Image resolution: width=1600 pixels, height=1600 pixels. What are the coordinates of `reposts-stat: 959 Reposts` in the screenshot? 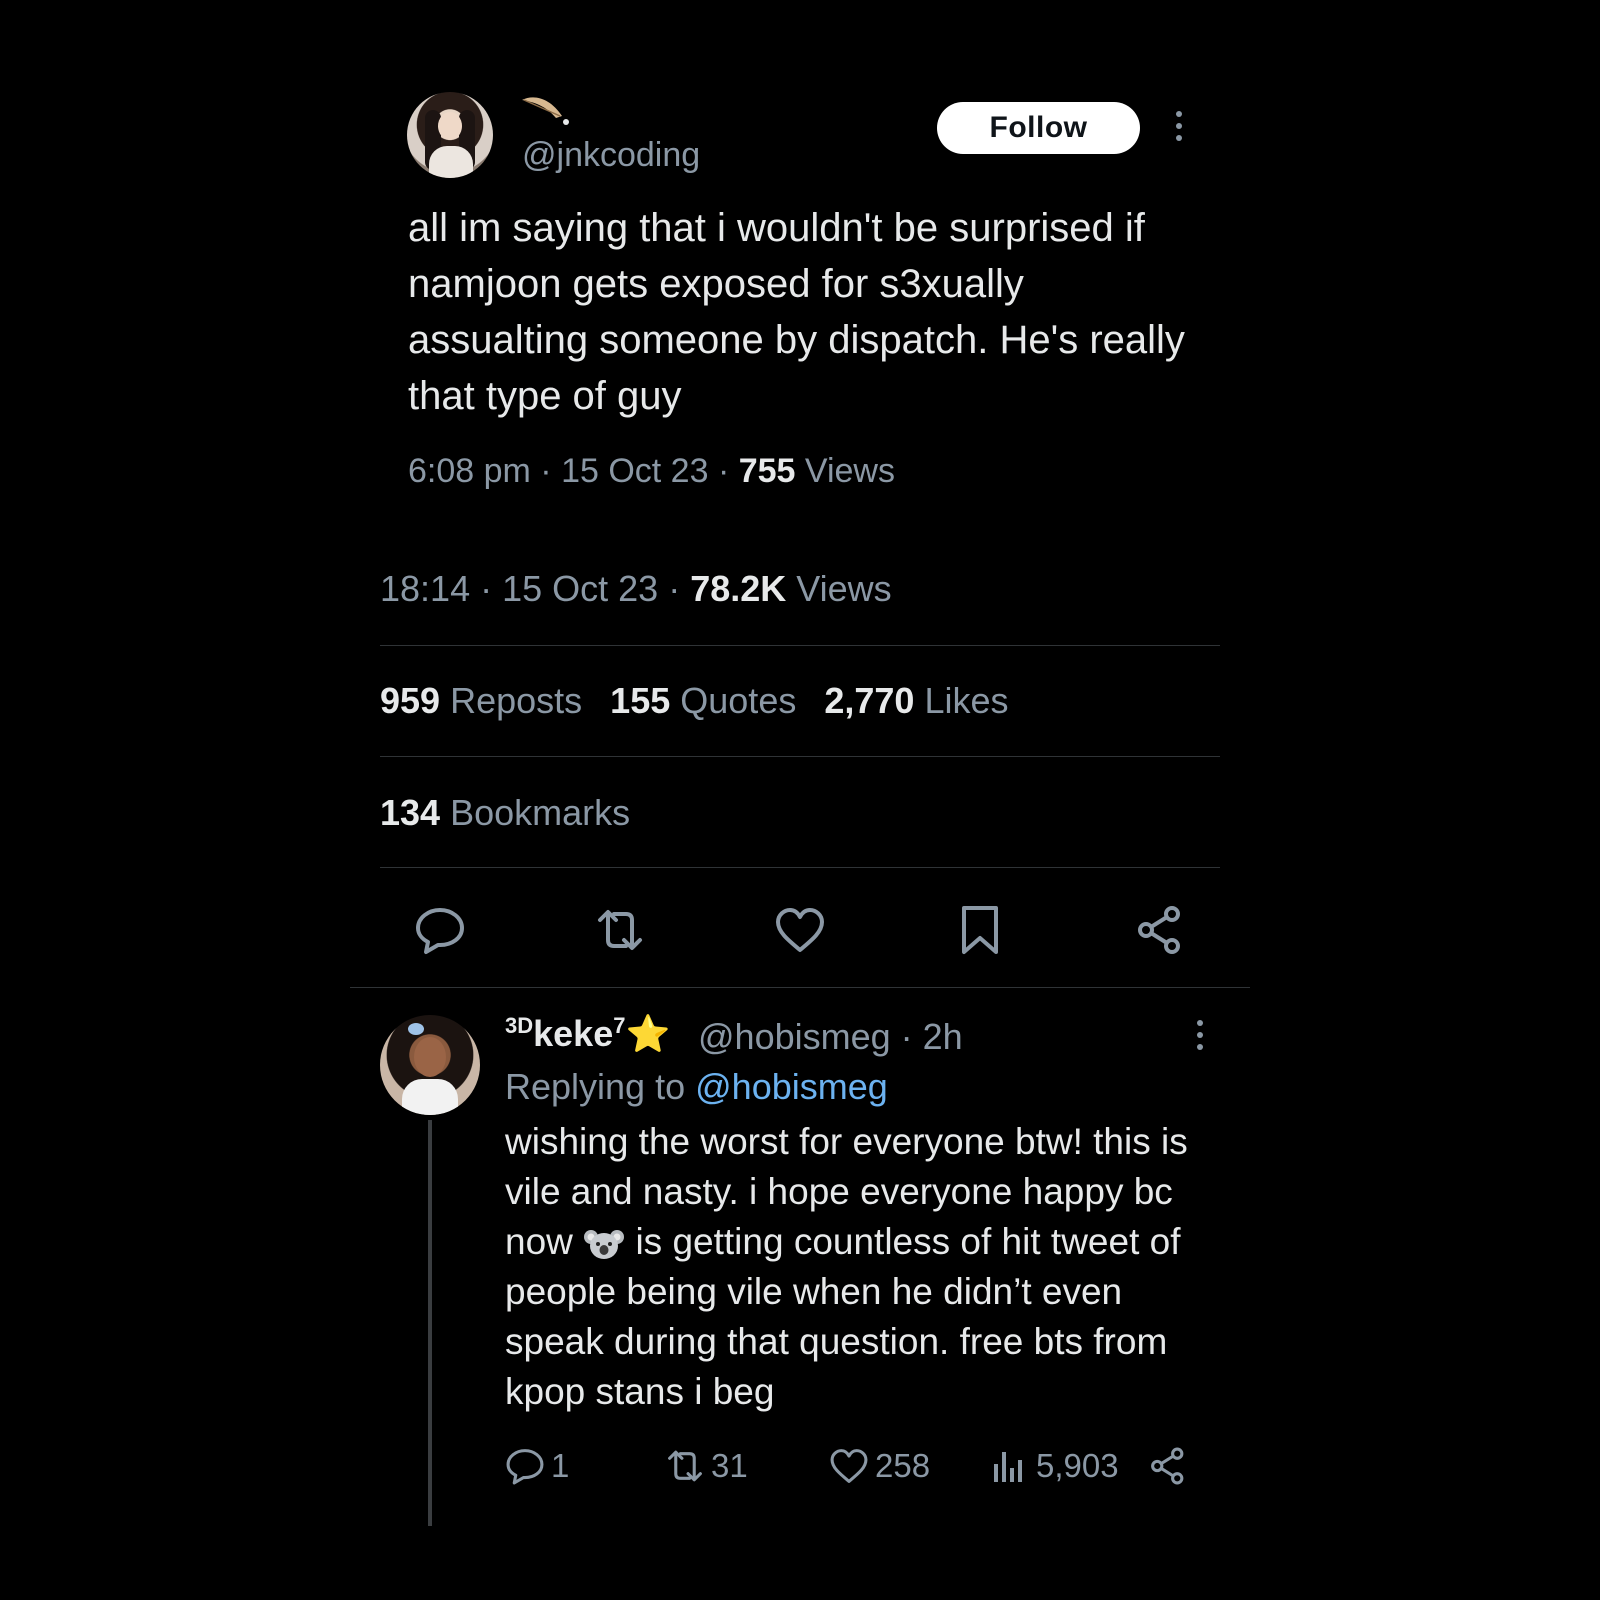 It's located at (481, 700).